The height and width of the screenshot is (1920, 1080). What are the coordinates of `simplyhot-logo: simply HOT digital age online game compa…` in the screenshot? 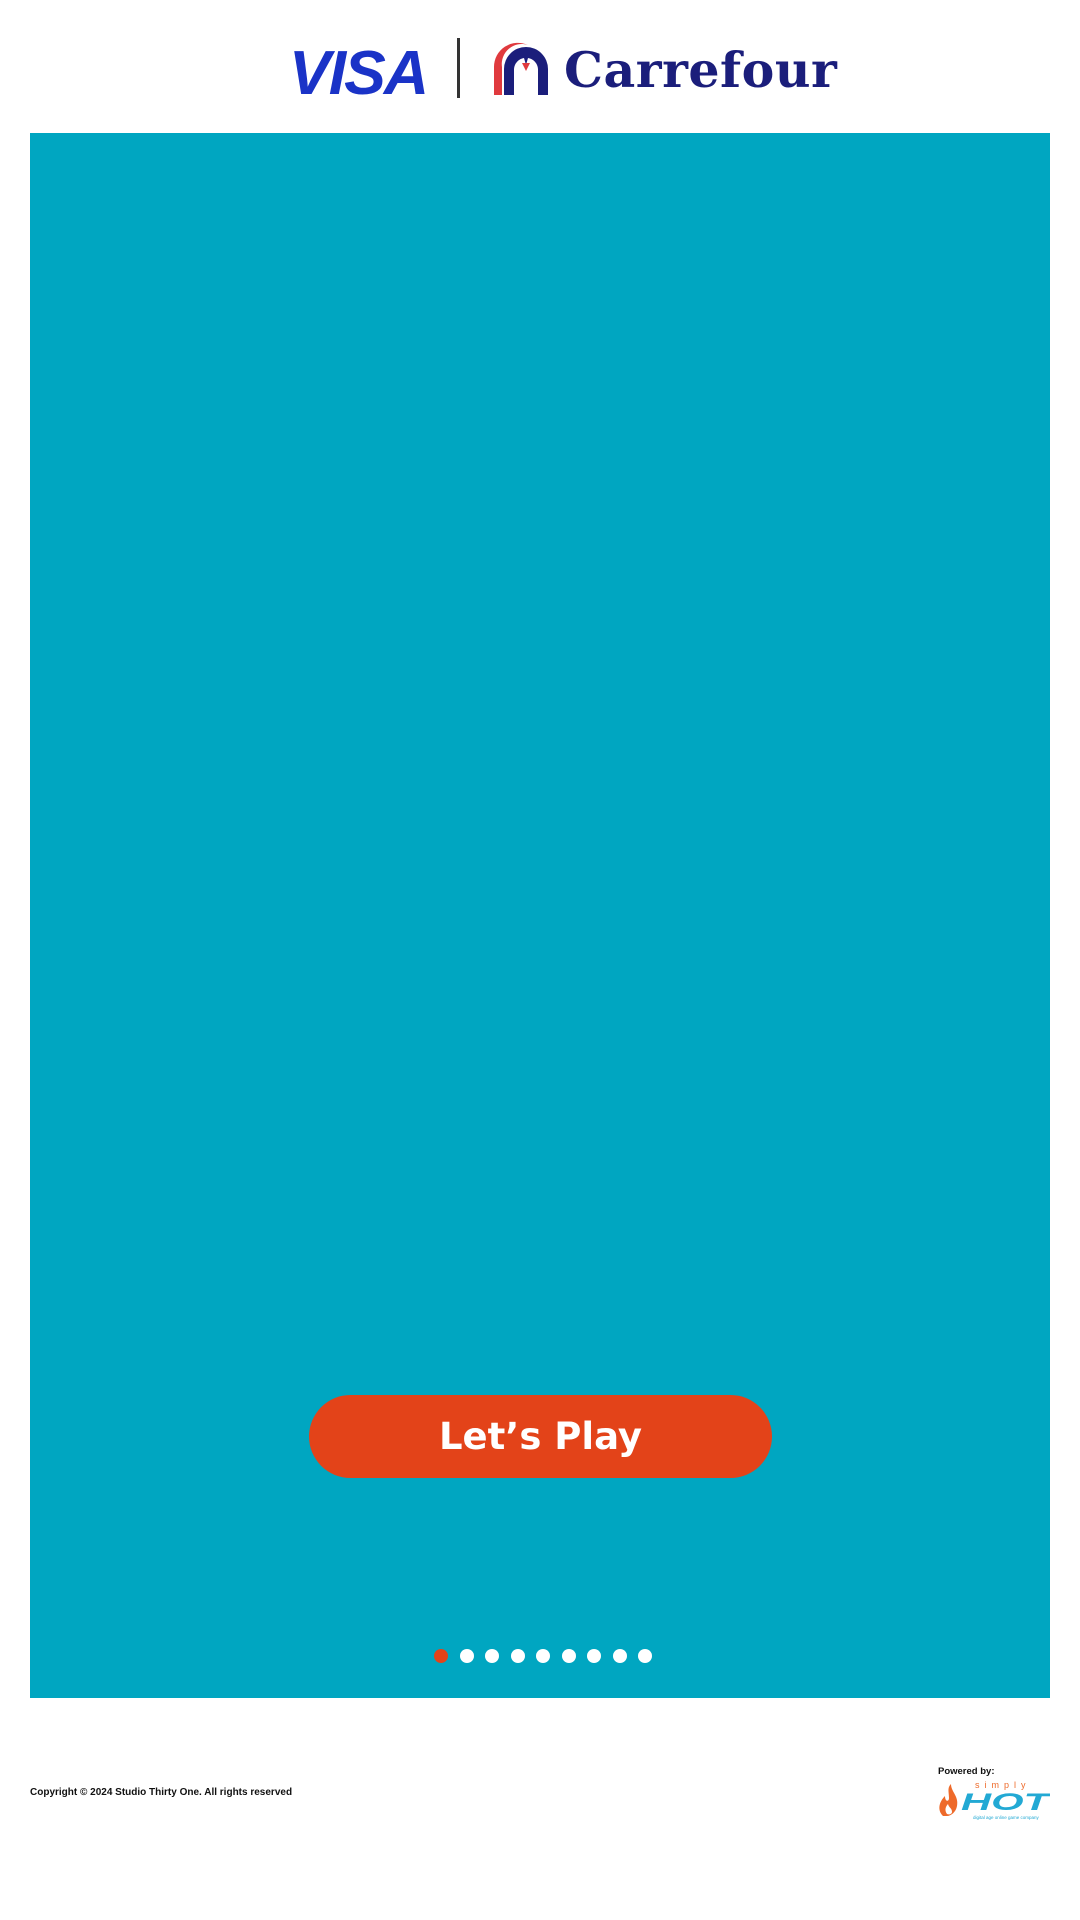 It's located at (995, 1800).